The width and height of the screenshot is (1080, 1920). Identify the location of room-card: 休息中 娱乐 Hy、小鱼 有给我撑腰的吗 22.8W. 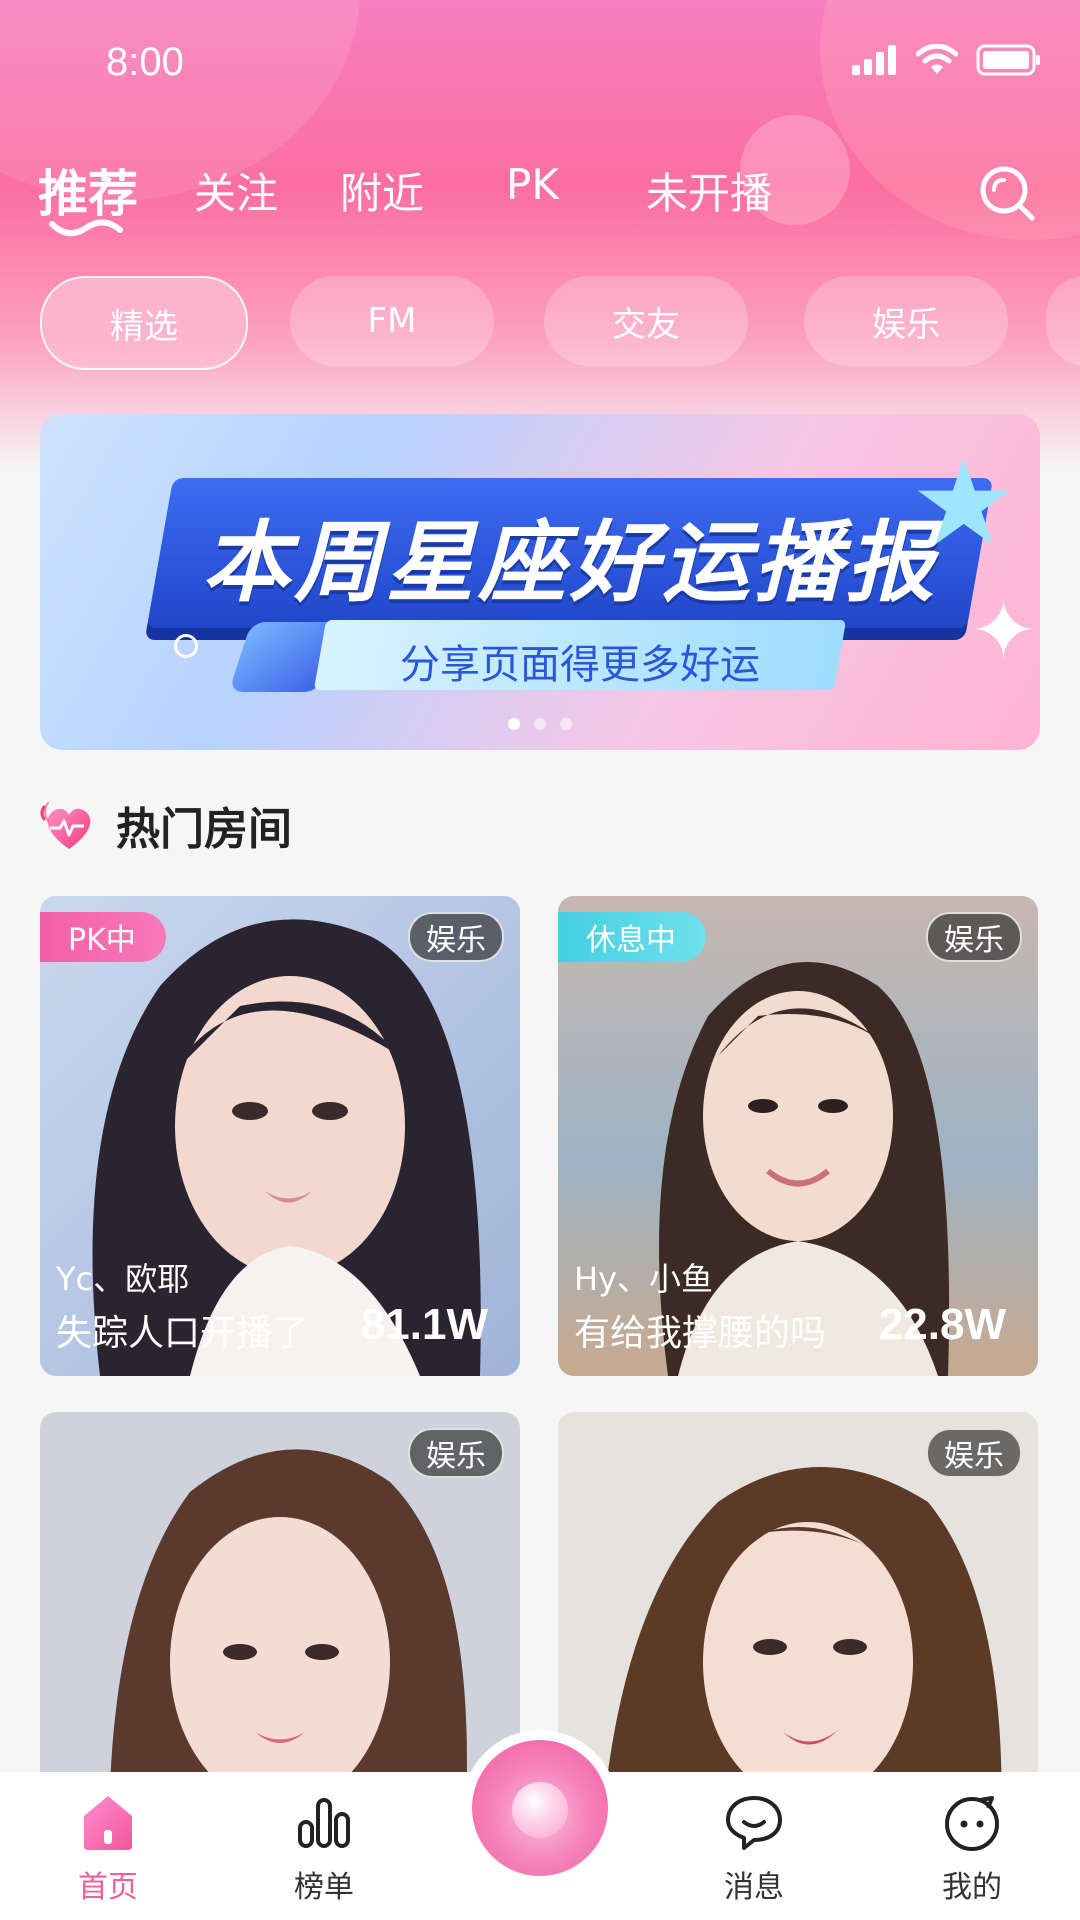
(798, 1136).